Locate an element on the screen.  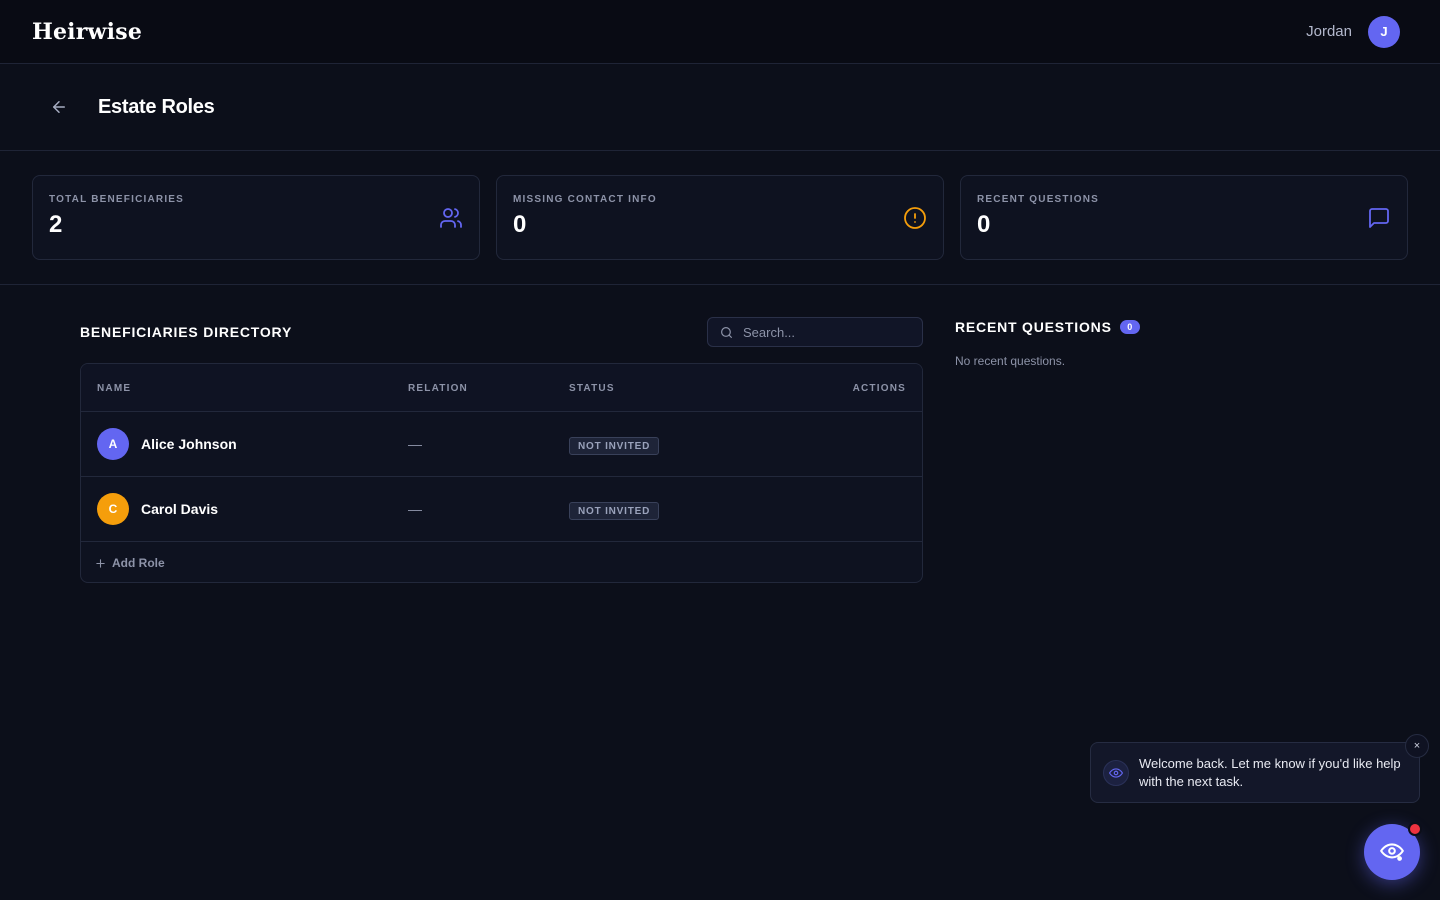
alert-circle-icon is located at coordinates (915, 218).